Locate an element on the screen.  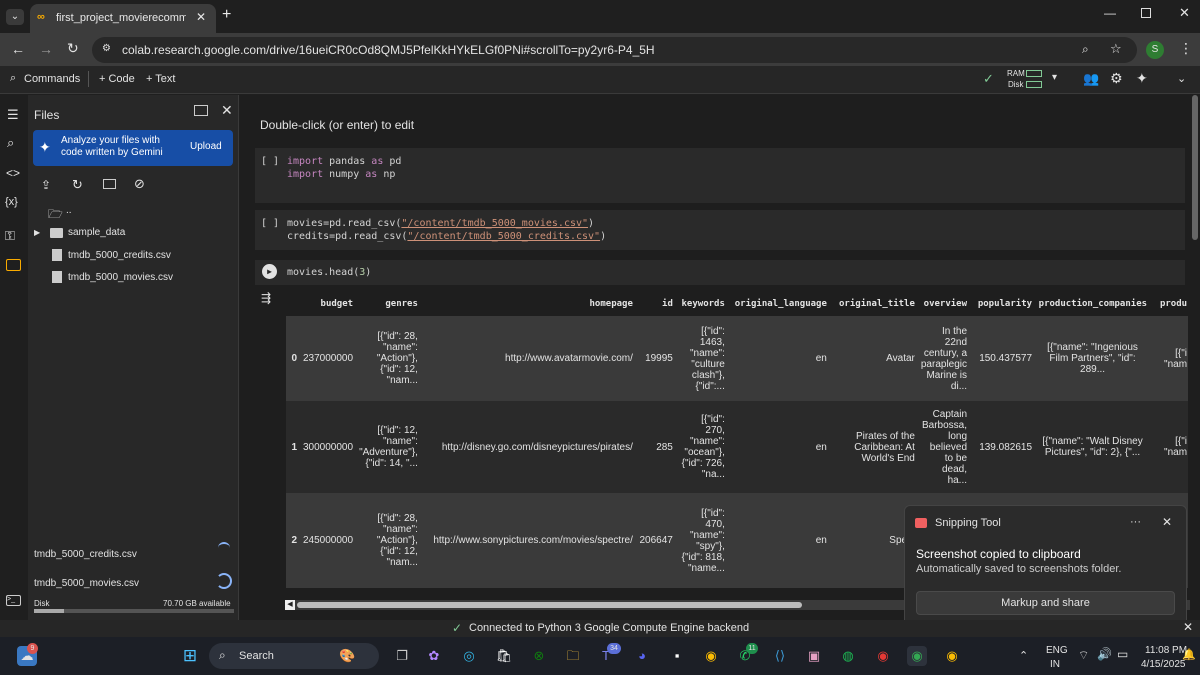
column-header: id is located at coordinates (667, 304).